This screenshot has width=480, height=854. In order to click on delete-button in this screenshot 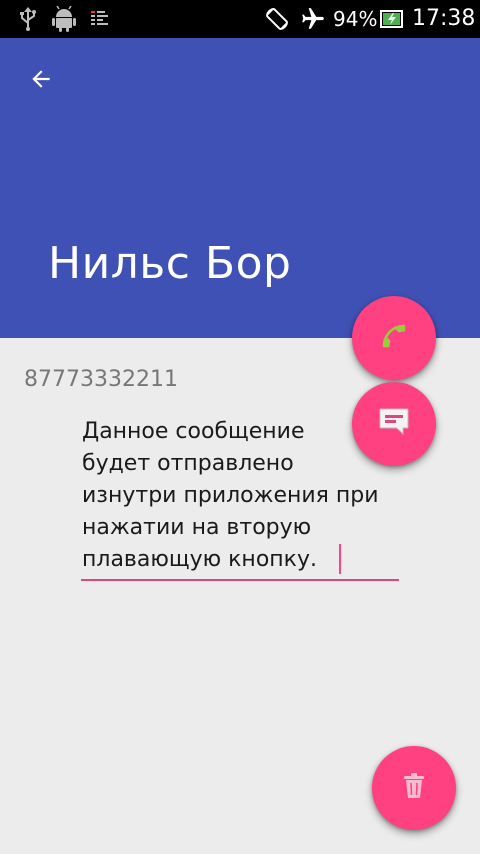, I will do `click(414, 788)`.